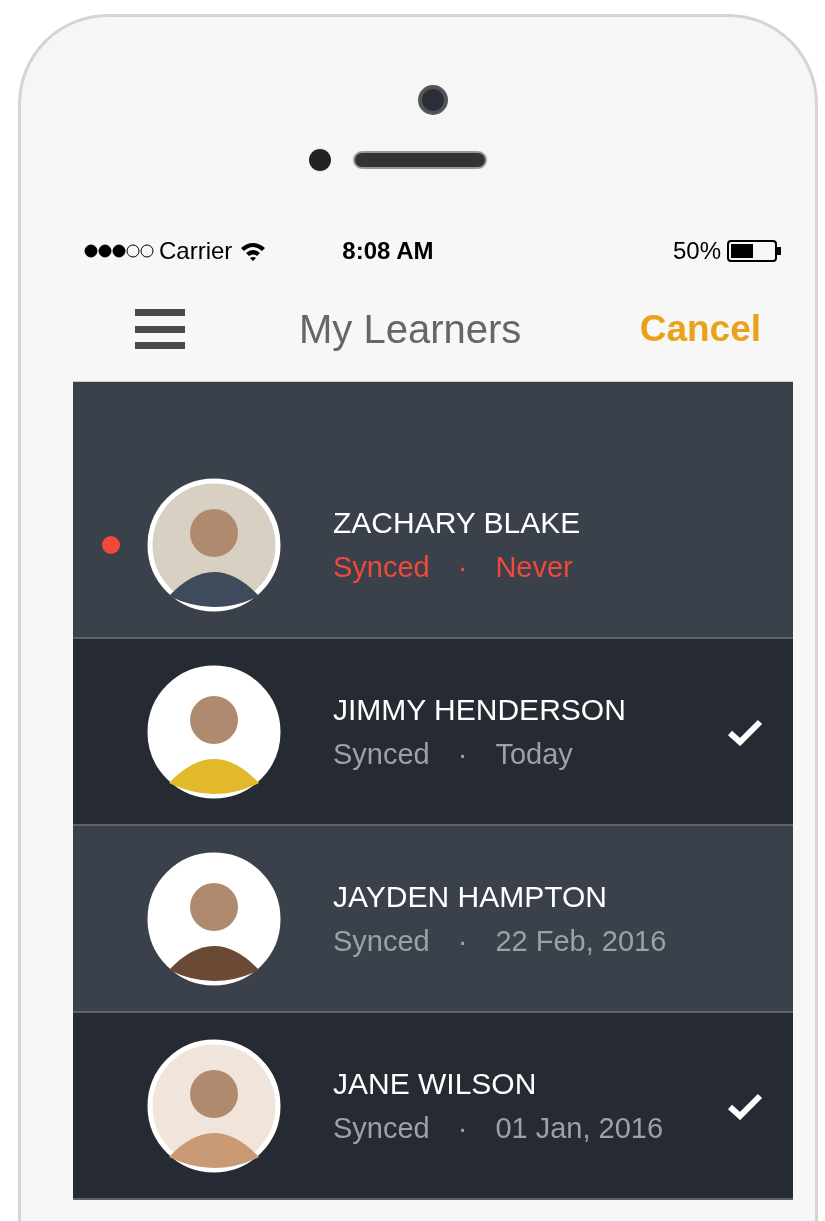 This screenshot has height=1221, width=825. Describe the element at coordinates (435, 1083) in the screenshot. I see `learner-name: JANE WILSON` at that location.